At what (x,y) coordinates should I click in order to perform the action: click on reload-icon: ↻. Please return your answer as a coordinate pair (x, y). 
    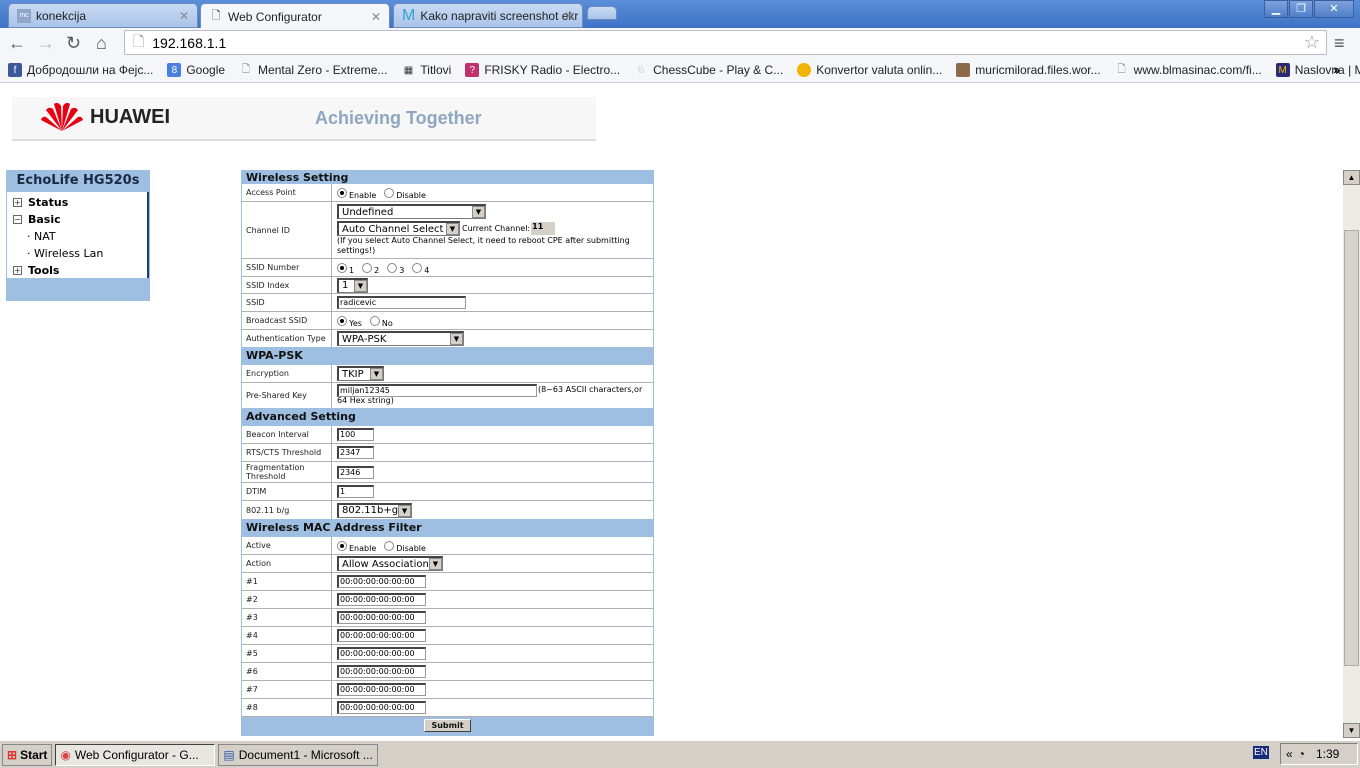
    Looking at the image, I should click on (73, 43).